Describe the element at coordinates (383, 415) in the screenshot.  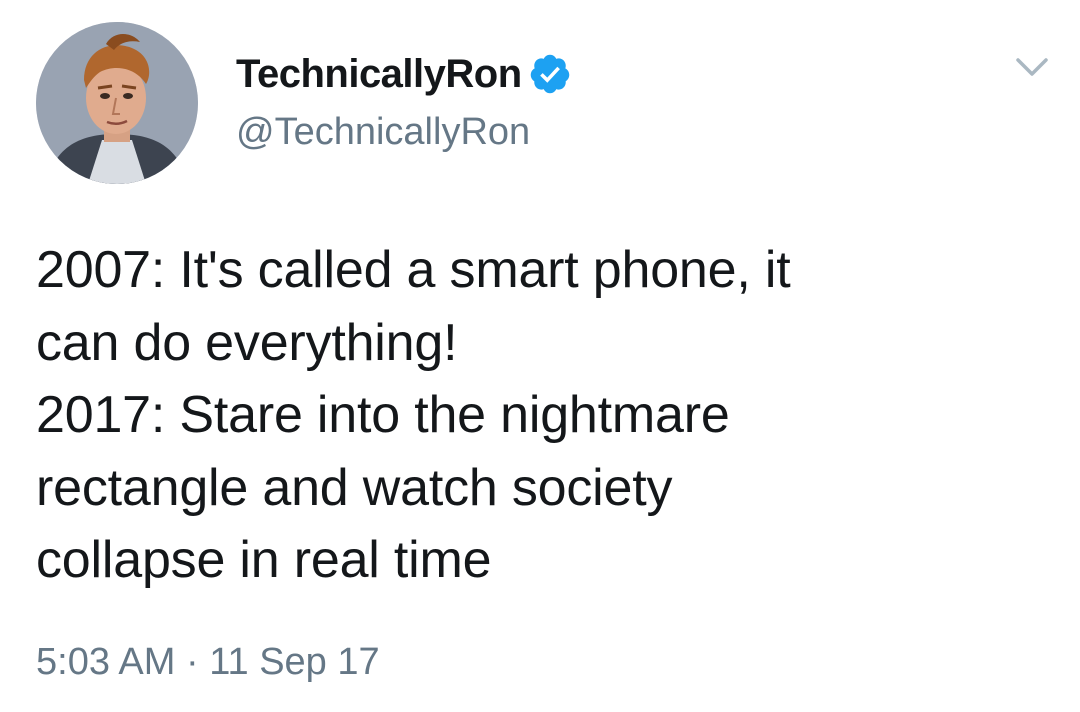
I see `tweet-line: 2017: Stare into the nightmare` at that location.